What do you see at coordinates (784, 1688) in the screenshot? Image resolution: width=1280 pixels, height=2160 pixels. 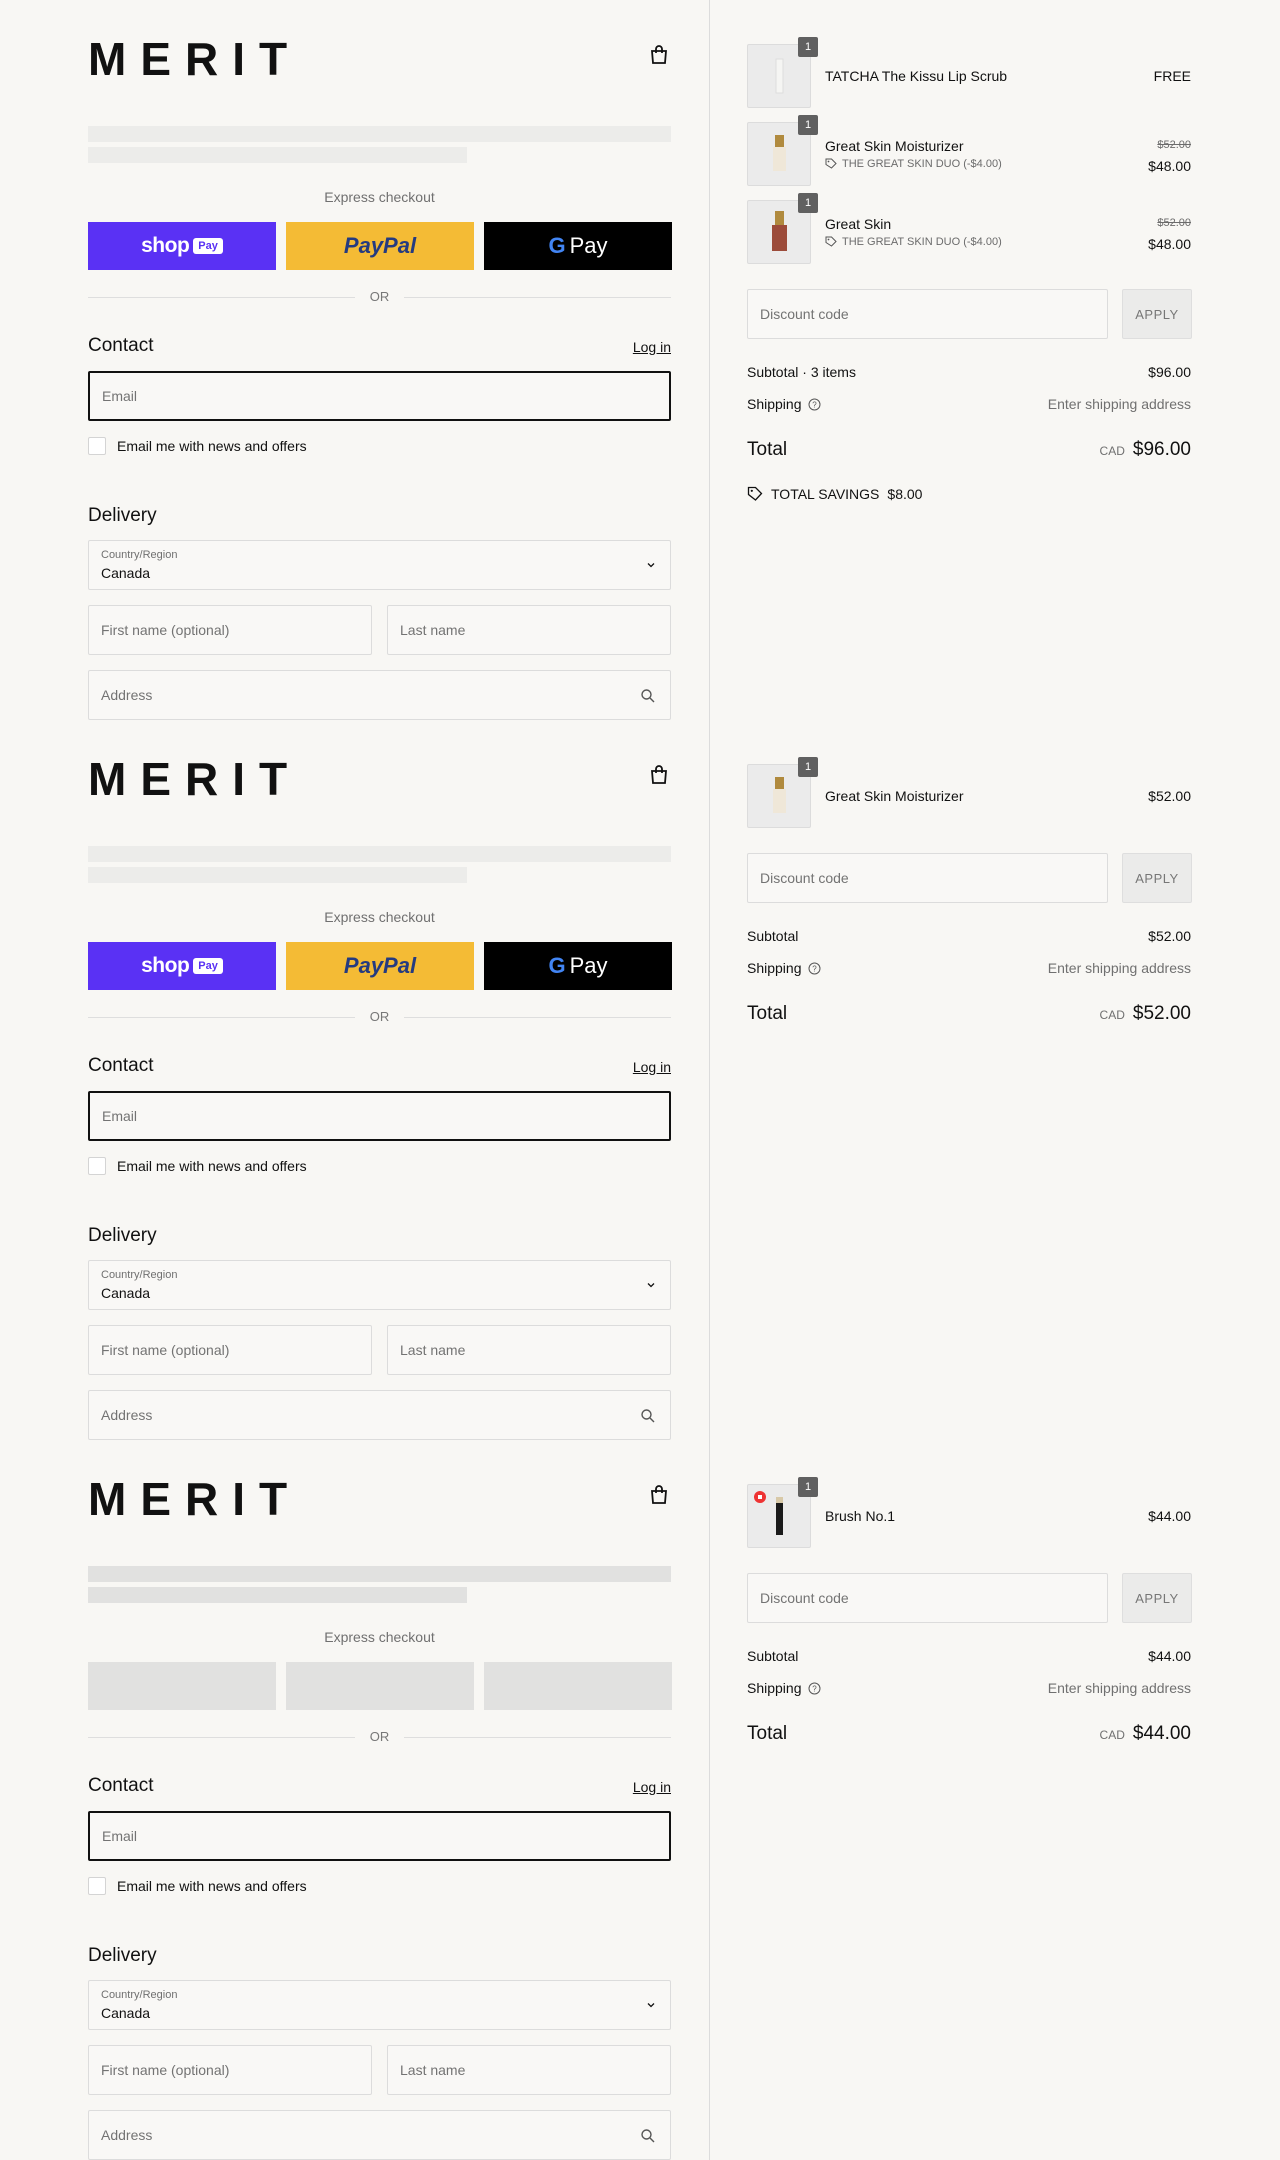 I see `shipping-label: Shipping ?` at bounding box center [784, 1688].